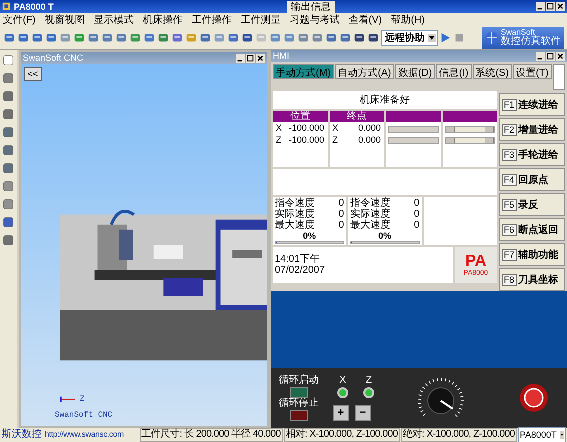 The width and height of the screenshot is (567, 442). What do you see at coordinates (343, 381) in the screenshot?
I see `lamp-label: X` at bounding box center [343, 381].